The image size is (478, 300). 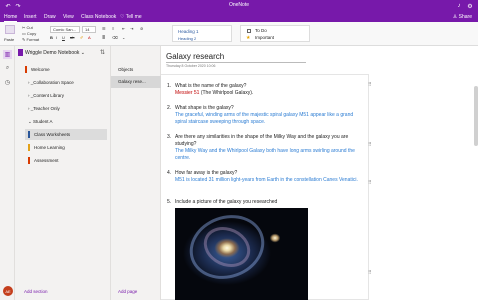 I want to click on question-text: What is the name of the galaxy?, so click(x=211, y=86).